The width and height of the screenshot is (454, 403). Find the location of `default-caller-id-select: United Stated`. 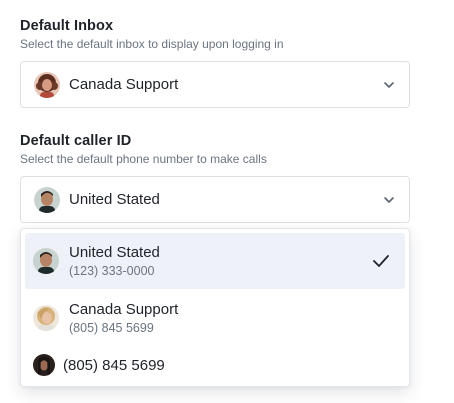

default-caller-id-select: United Stated is located at coordinates (215, 199).